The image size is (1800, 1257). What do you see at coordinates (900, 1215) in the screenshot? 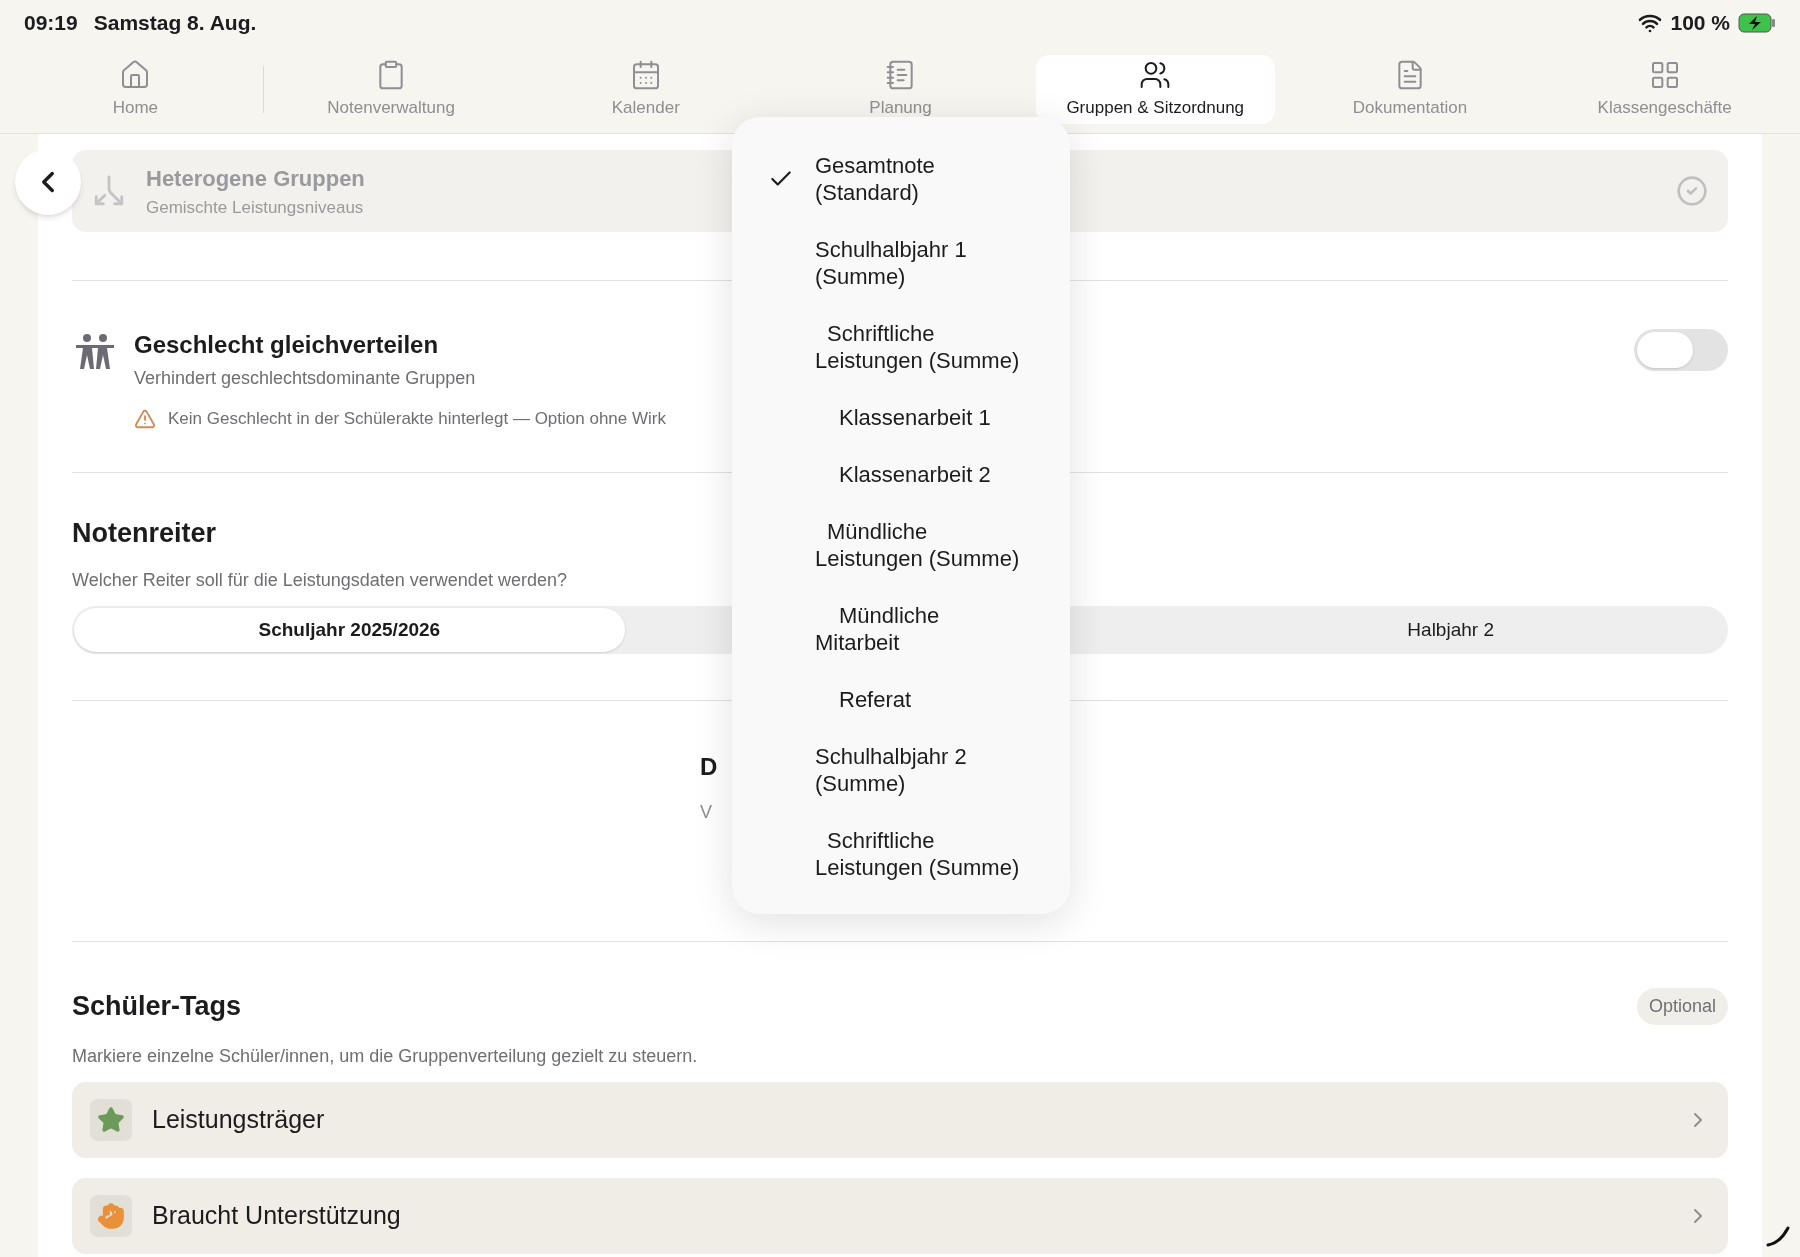
I see `tag-row: Braucht Unterstützung` at bounding box center [900, 1215].